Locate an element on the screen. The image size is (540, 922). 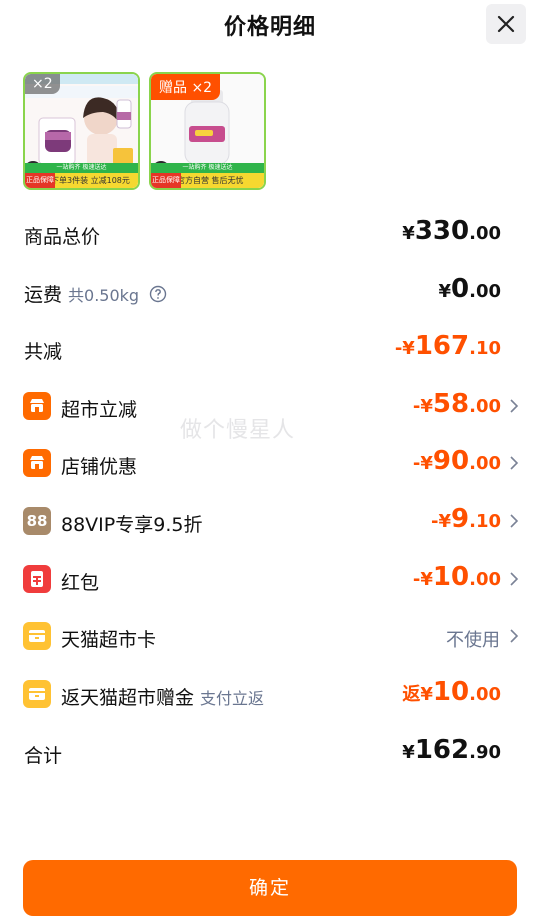
store-promo-amount: -¥90.00 is located at coordinates (456, 461).